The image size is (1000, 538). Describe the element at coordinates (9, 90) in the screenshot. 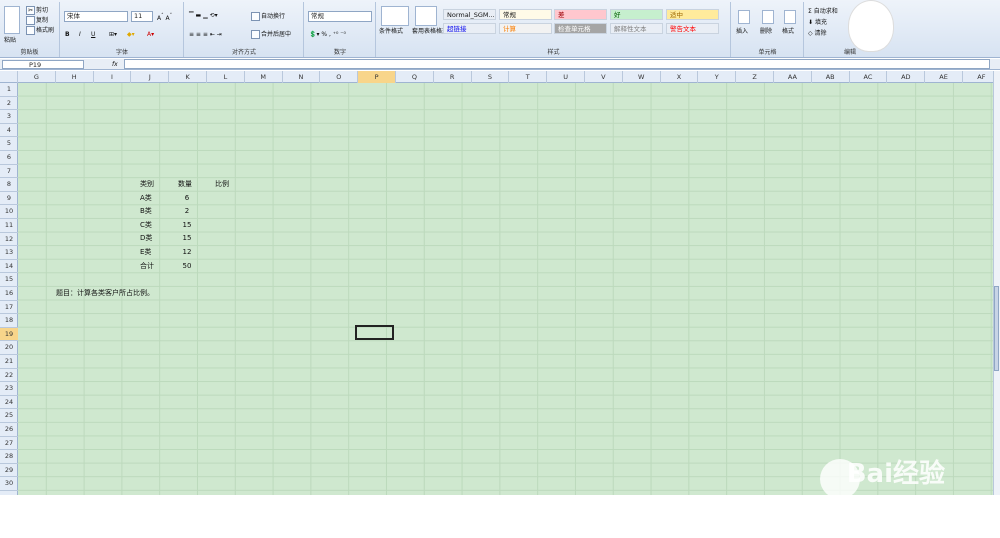

I see `row-header-1: 1` at that location.